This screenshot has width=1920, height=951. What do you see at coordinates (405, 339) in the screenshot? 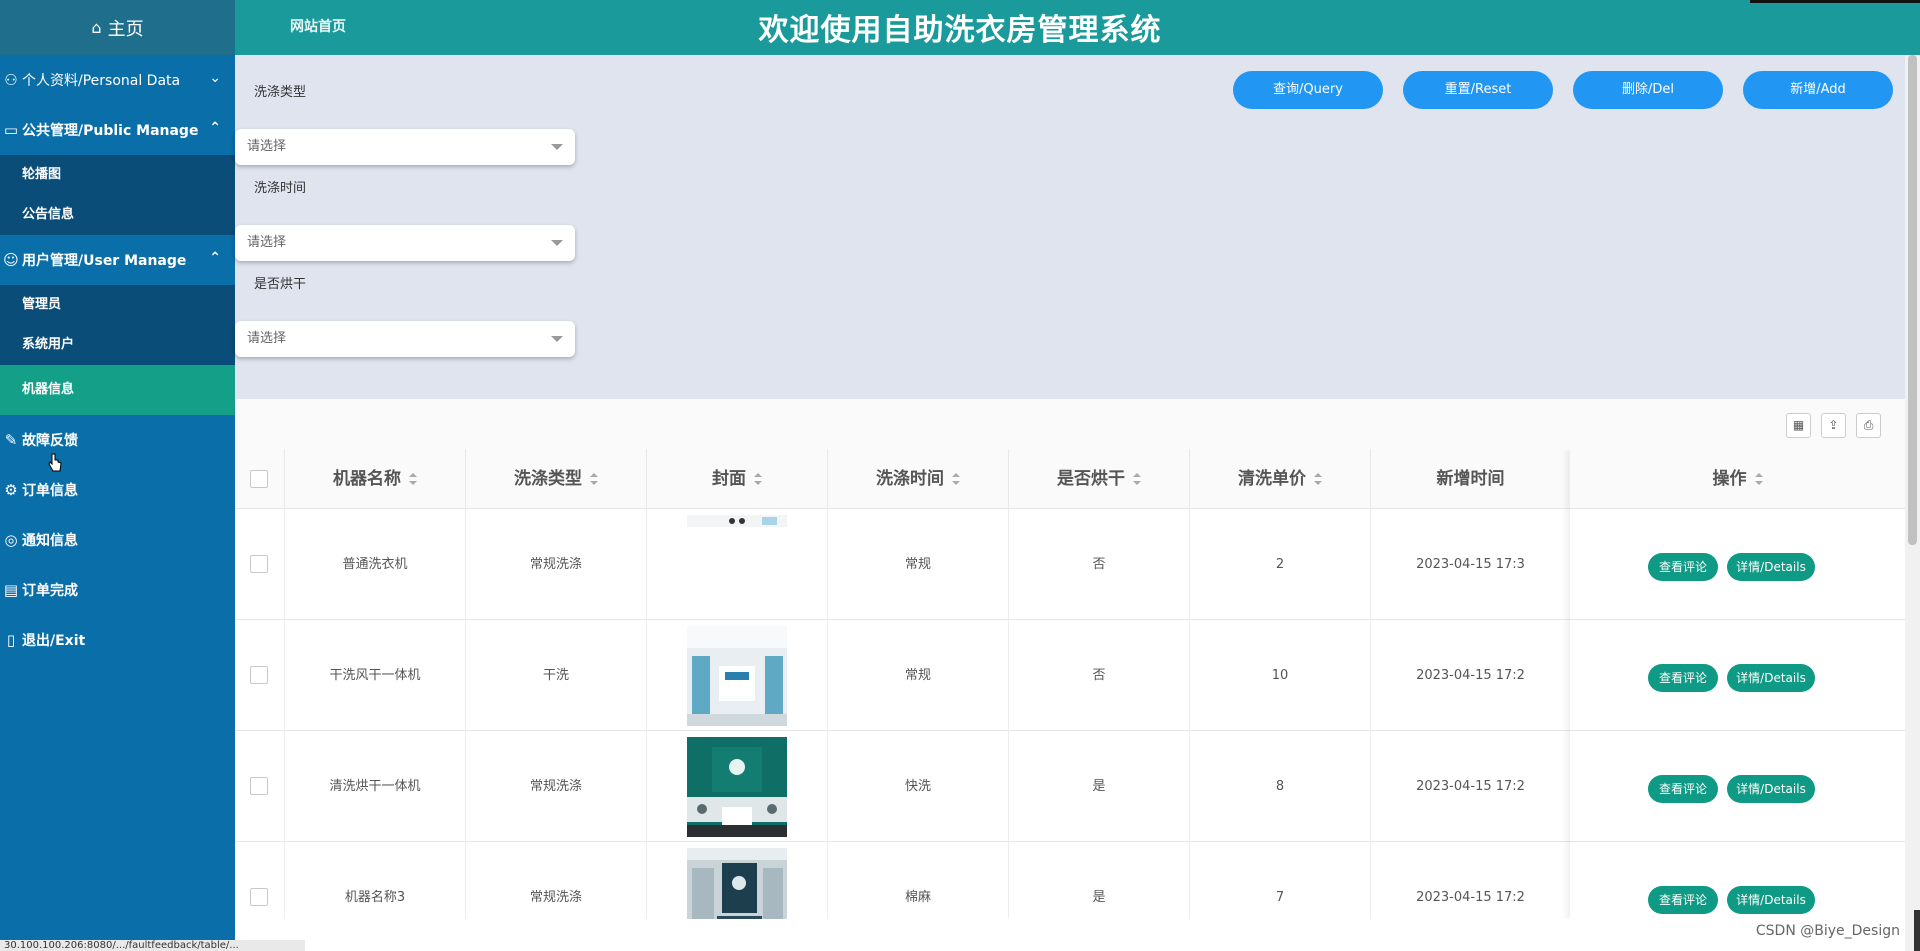
I see `dry-select: 请选择` at bounding box center [405, 339].